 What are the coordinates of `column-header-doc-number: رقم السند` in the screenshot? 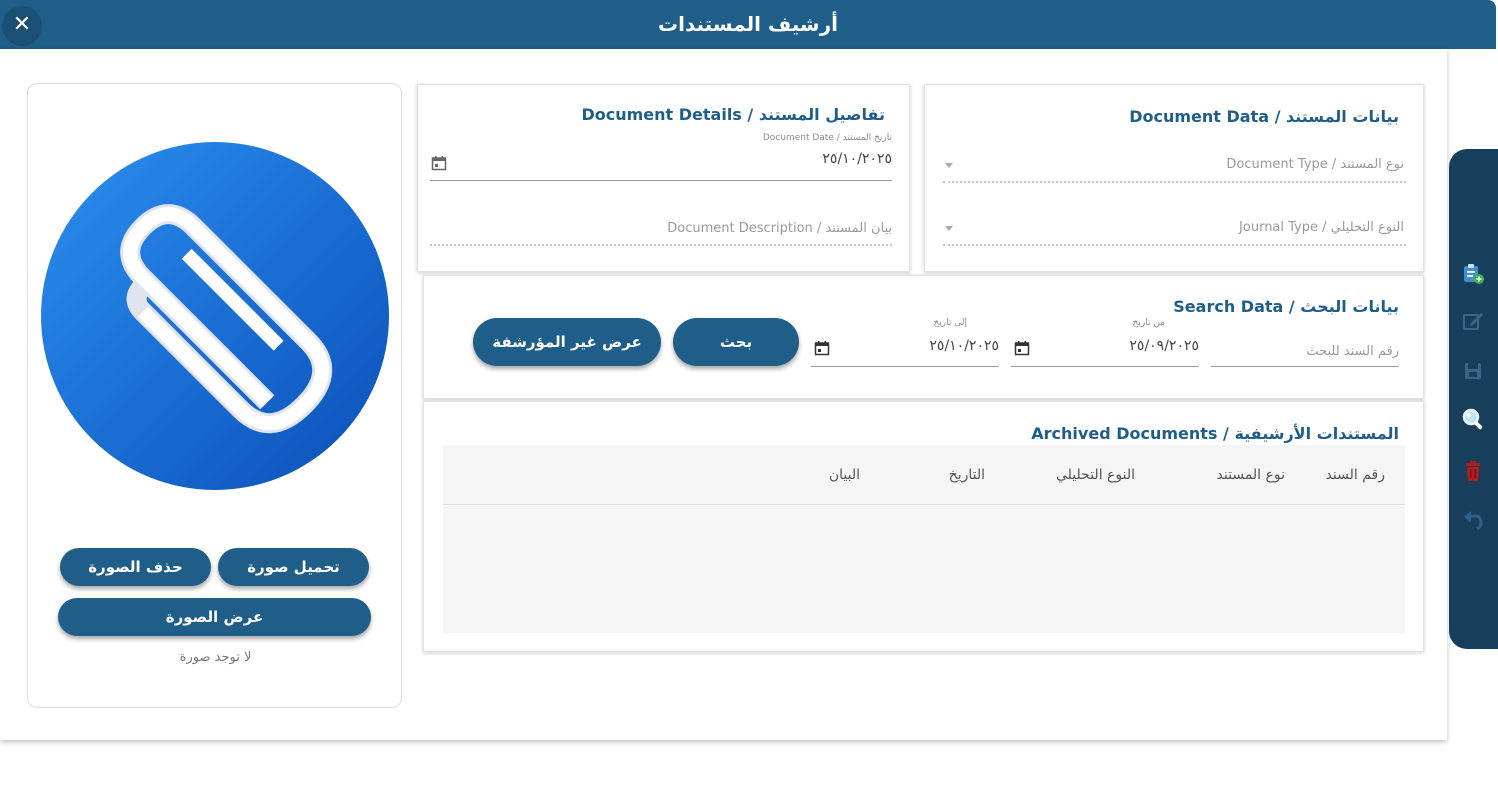 It's located at (1355, 475).